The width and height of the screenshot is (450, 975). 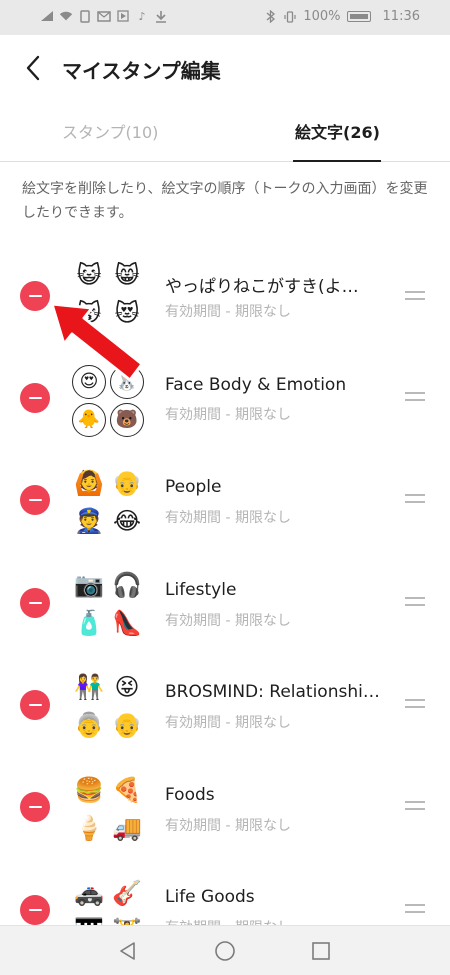 I want to click on tab-stamps: スタンプ(10), so click(x=110, y=131).